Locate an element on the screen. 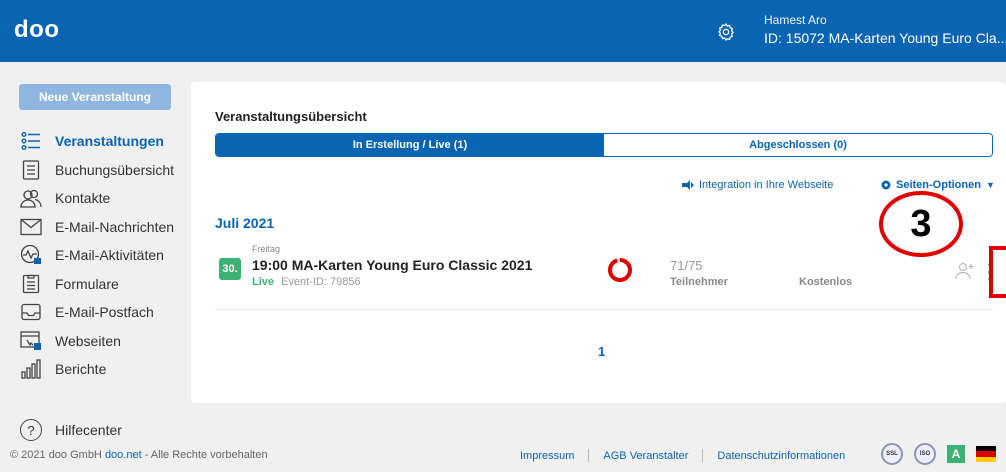 This screenshot has width=1006, height=472. copyright-prefix: © 2021 doo GmbH is located at coordinates (57, 455).